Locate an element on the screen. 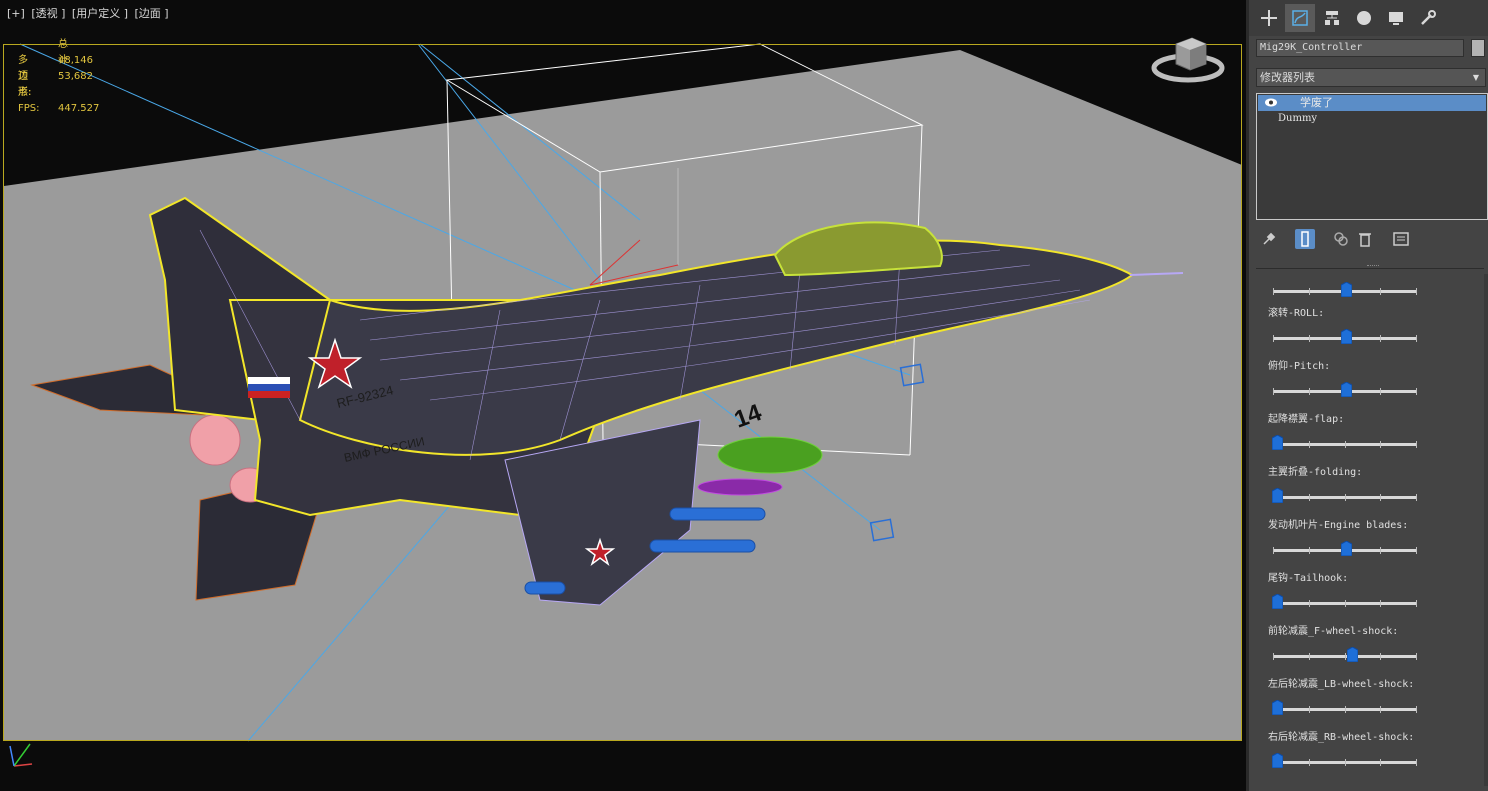  modifier-list-dropdown: 修改器列表 ▼ is located at coordinates (1371, 77).